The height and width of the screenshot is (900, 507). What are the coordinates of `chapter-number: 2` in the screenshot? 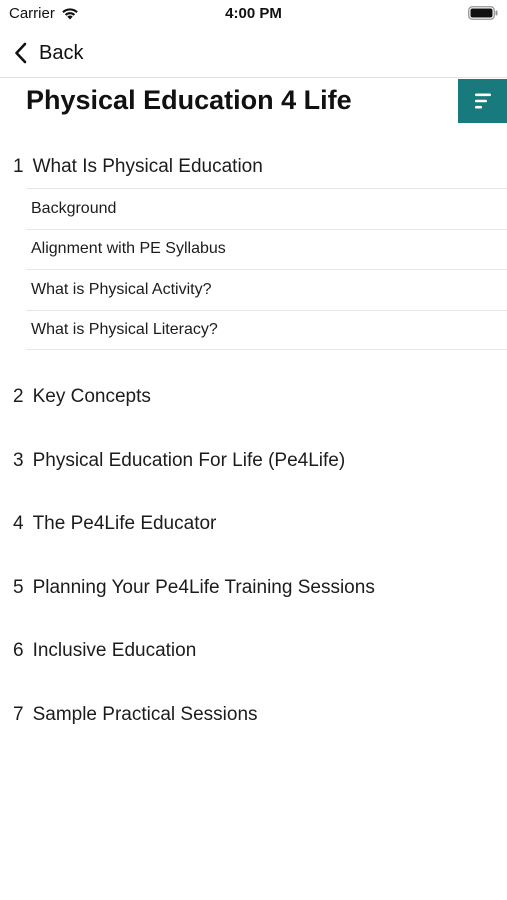 It's located at (18, 396).